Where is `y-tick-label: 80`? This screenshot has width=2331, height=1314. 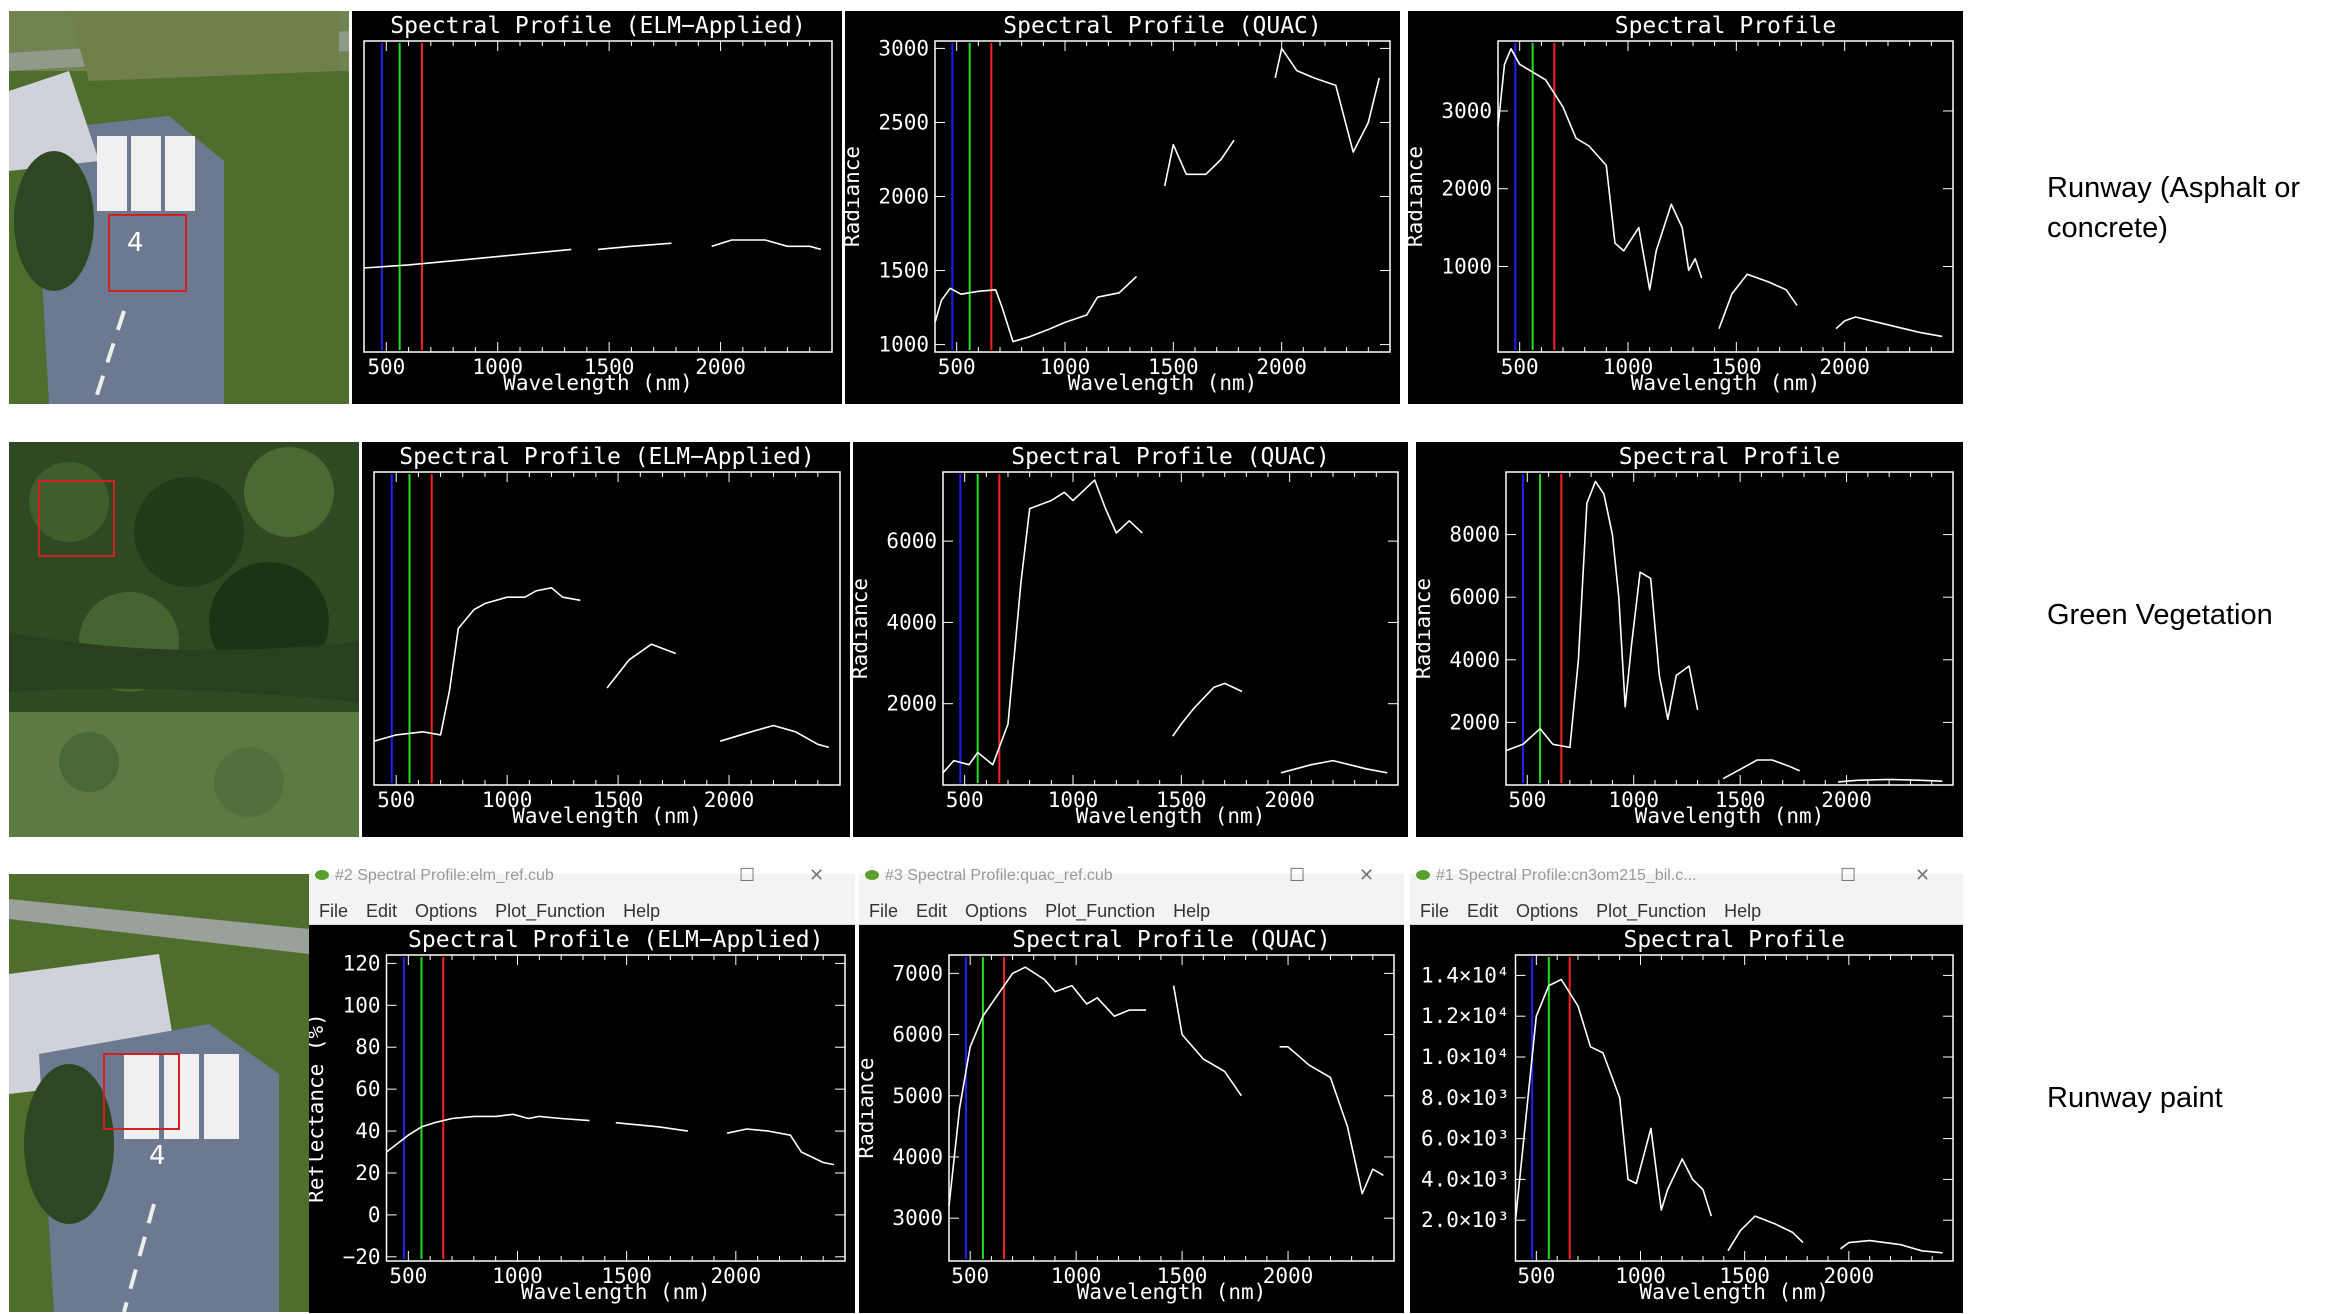
y-tick-label: 80 is located at coordinates (367, 1047).